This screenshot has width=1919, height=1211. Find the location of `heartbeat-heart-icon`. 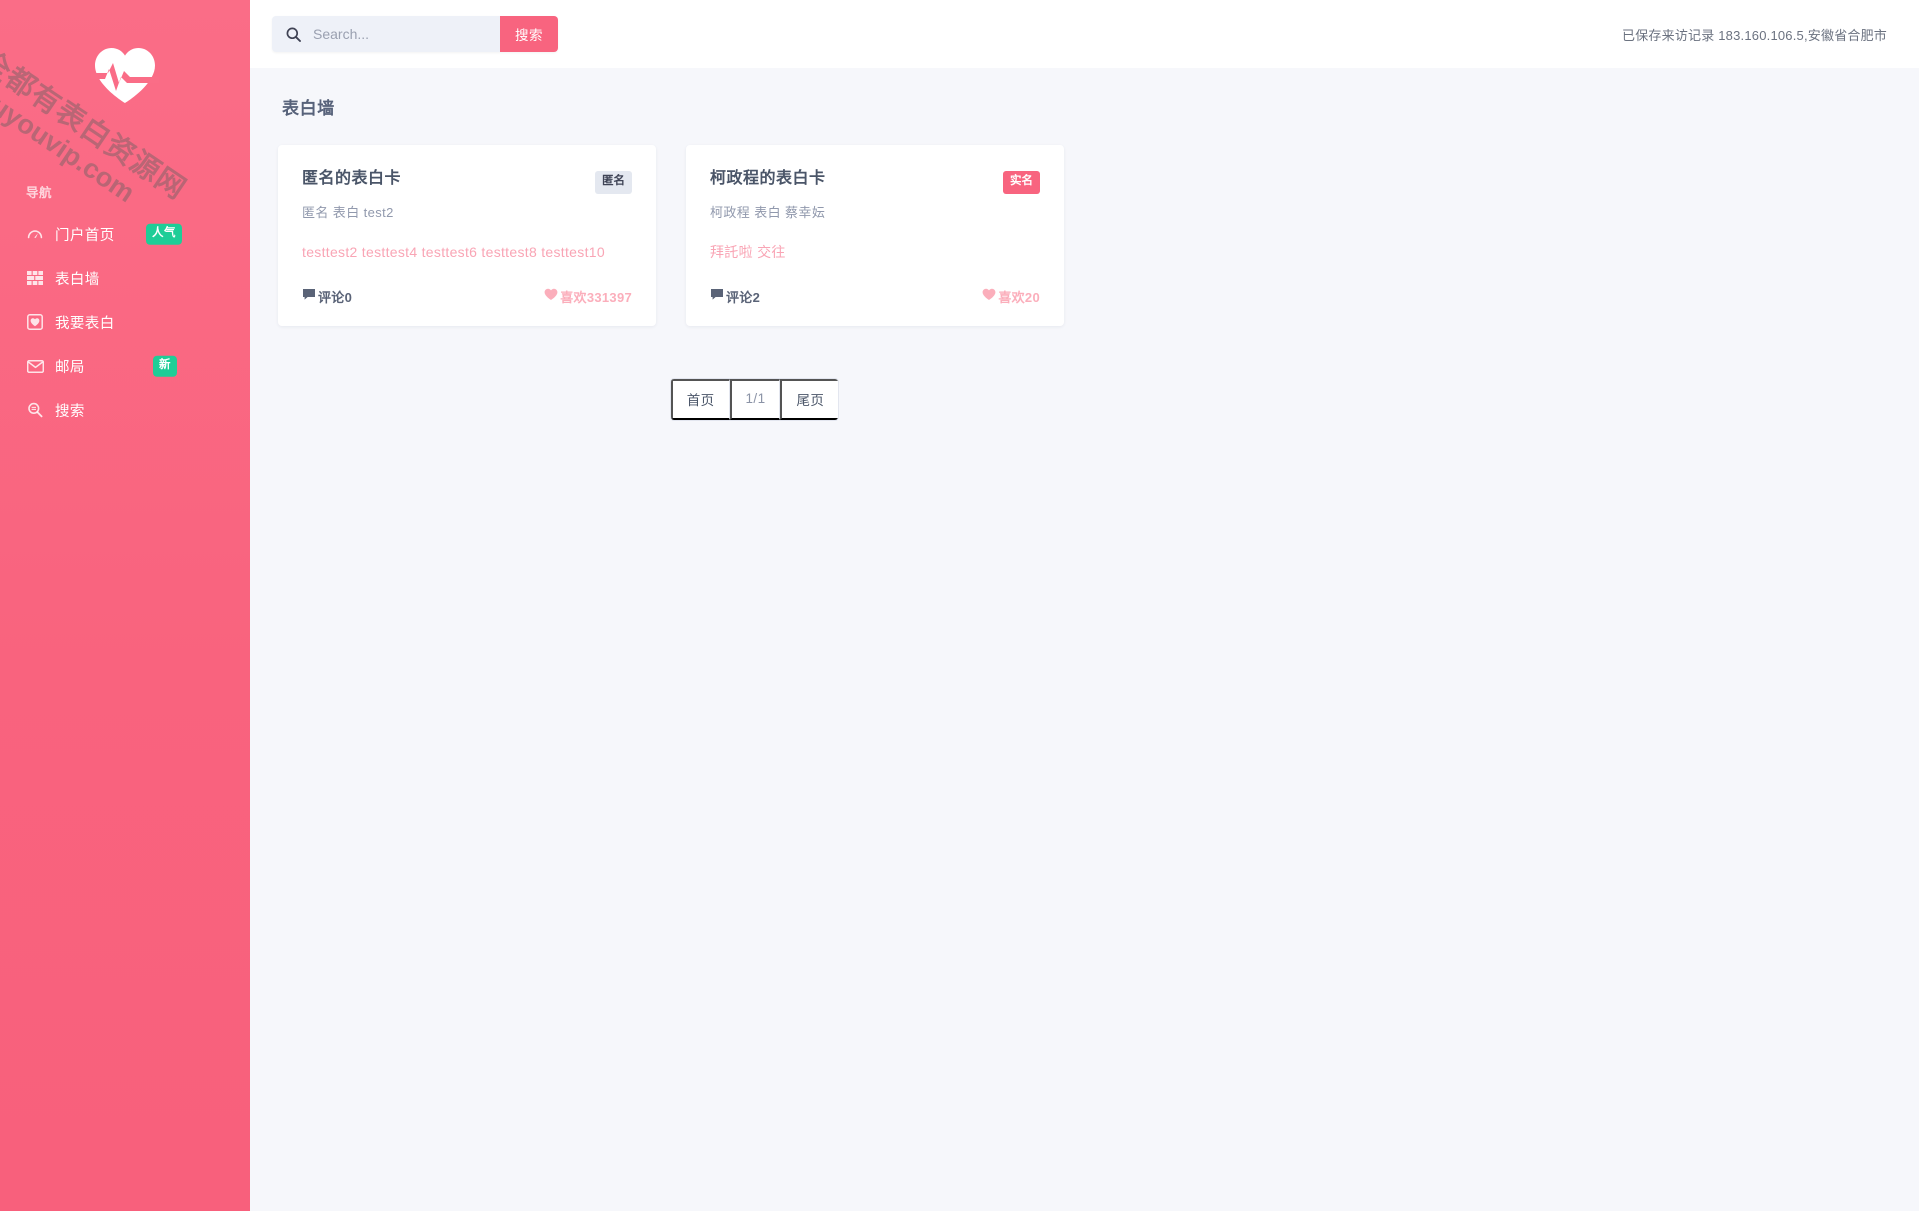

heartbeat-heart-icon is located at coordinates (125, 75).